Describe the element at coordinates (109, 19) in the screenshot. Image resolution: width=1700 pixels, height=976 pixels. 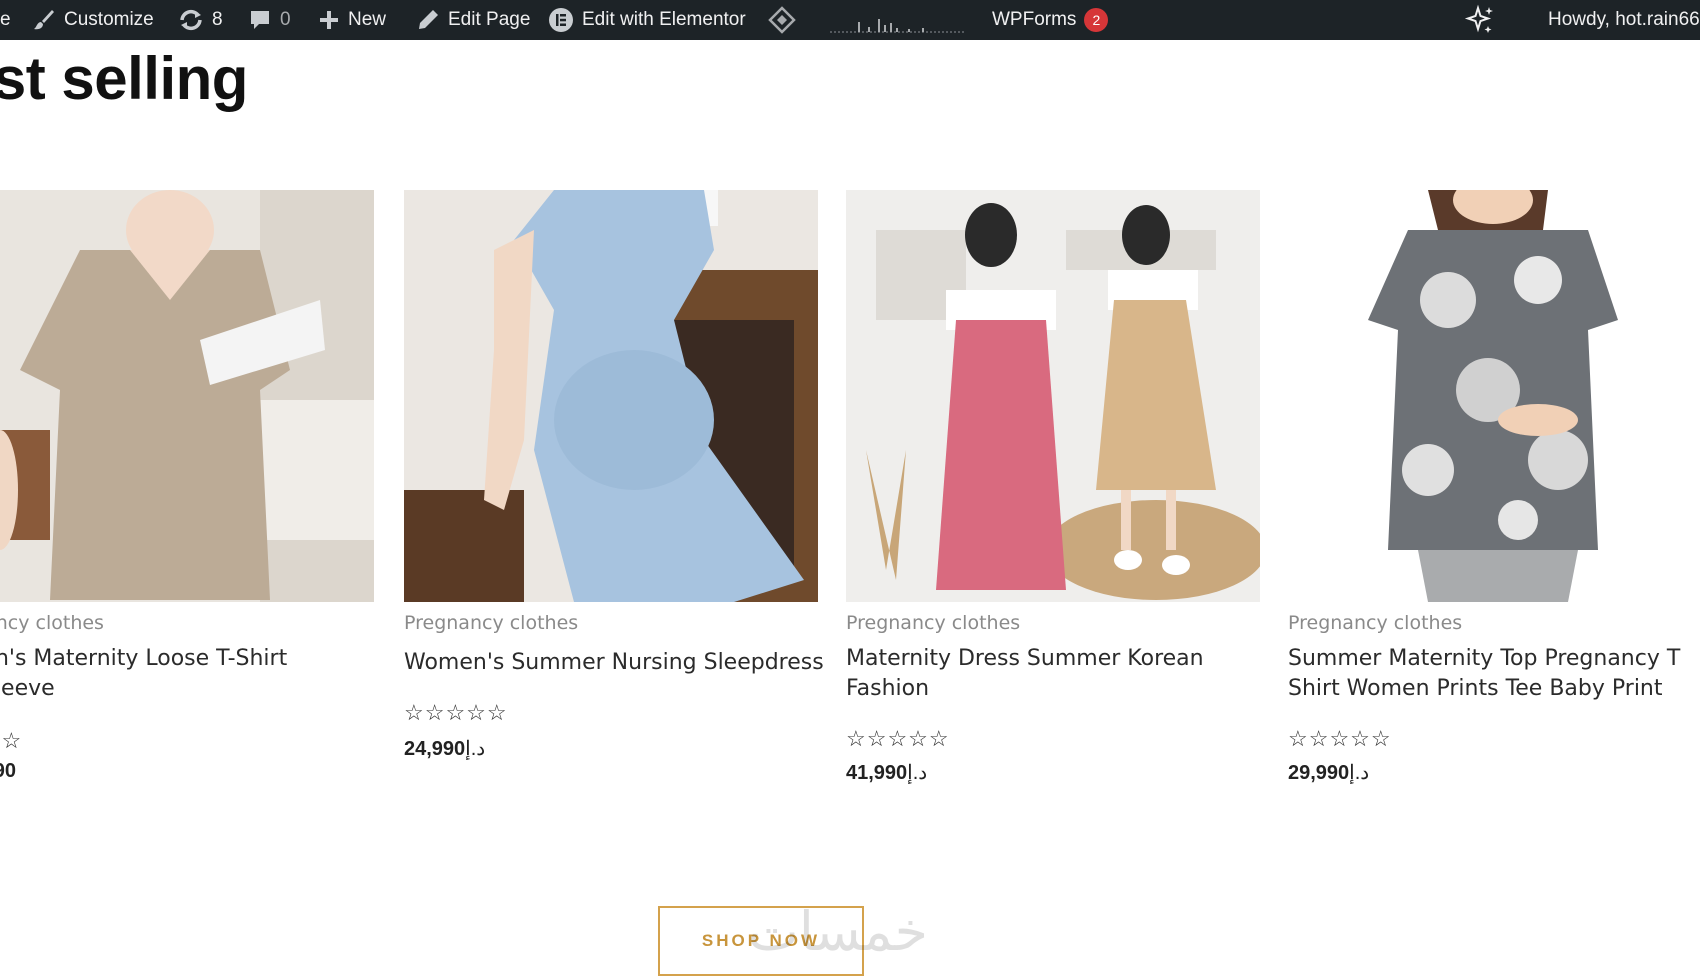
I see `customize-label: Customize` at that location.